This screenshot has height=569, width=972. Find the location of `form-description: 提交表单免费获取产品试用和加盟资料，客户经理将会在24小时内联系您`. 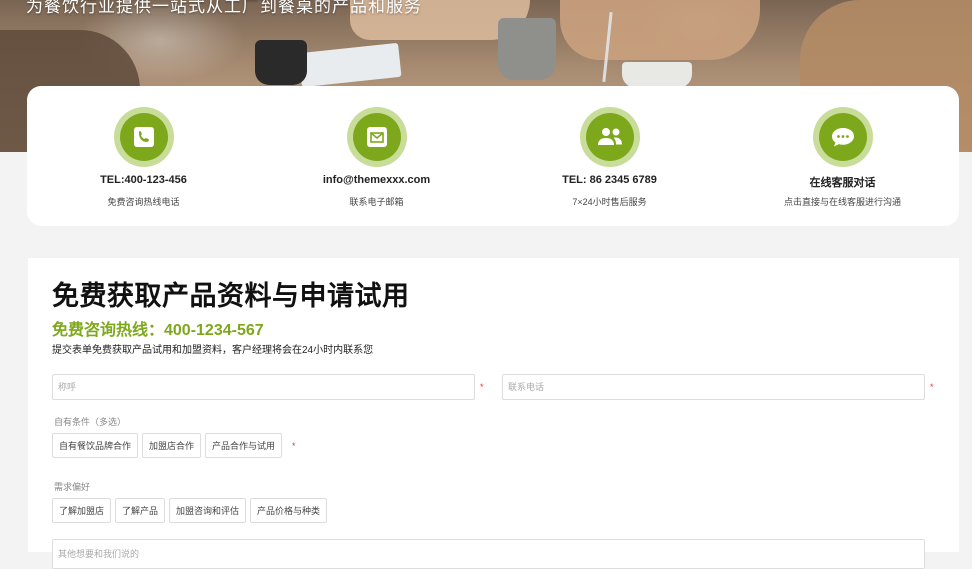

form-description: 提交表单免费获取产品试用和加盟资料，客户经理将会在24小时内联系您 is located at coordinates (213, 350).